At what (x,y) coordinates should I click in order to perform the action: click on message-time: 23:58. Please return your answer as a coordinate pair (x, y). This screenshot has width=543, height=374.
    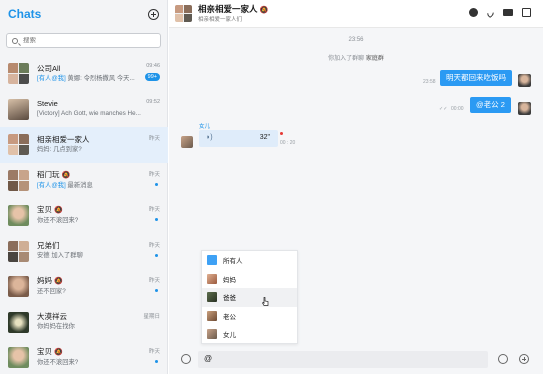
    Looking at the image, I should click on (429, 82).